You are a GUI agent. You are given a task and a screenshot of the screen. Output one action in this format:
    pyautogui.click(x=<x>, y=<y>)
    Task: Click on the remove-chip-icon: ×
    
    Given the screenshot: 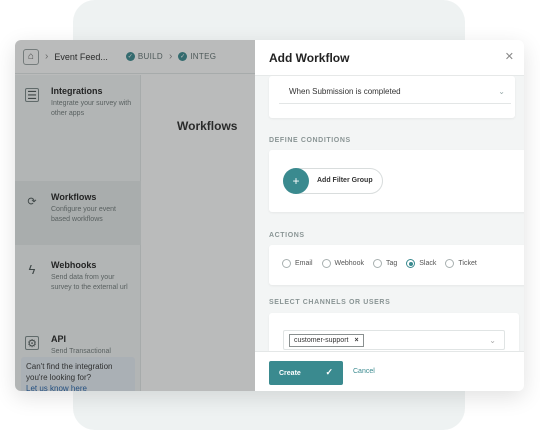 What is the action you would take?
    pyautogui.click(x=356, y=340)
    